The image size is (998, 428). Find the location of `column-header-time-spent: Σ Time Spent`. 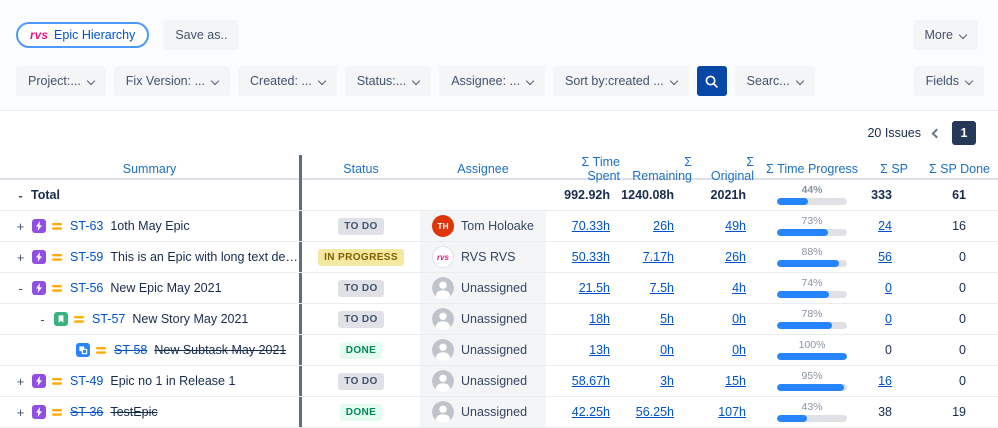

column-header-time-spent: Σ Time Spent is located at coordinates (587, 169).